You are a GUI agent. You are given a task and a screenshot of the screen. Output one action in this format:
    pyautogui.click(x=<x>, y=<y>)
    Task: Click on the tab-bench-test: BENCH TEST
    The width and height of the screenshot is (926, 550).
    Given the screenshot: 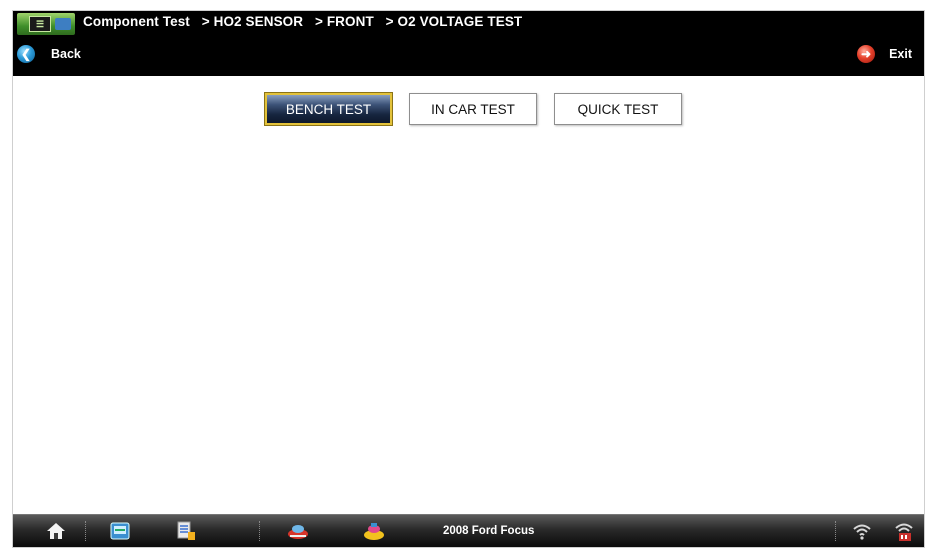 What is the action you would take?
    pyautogui.click(x=328, y=109)
    